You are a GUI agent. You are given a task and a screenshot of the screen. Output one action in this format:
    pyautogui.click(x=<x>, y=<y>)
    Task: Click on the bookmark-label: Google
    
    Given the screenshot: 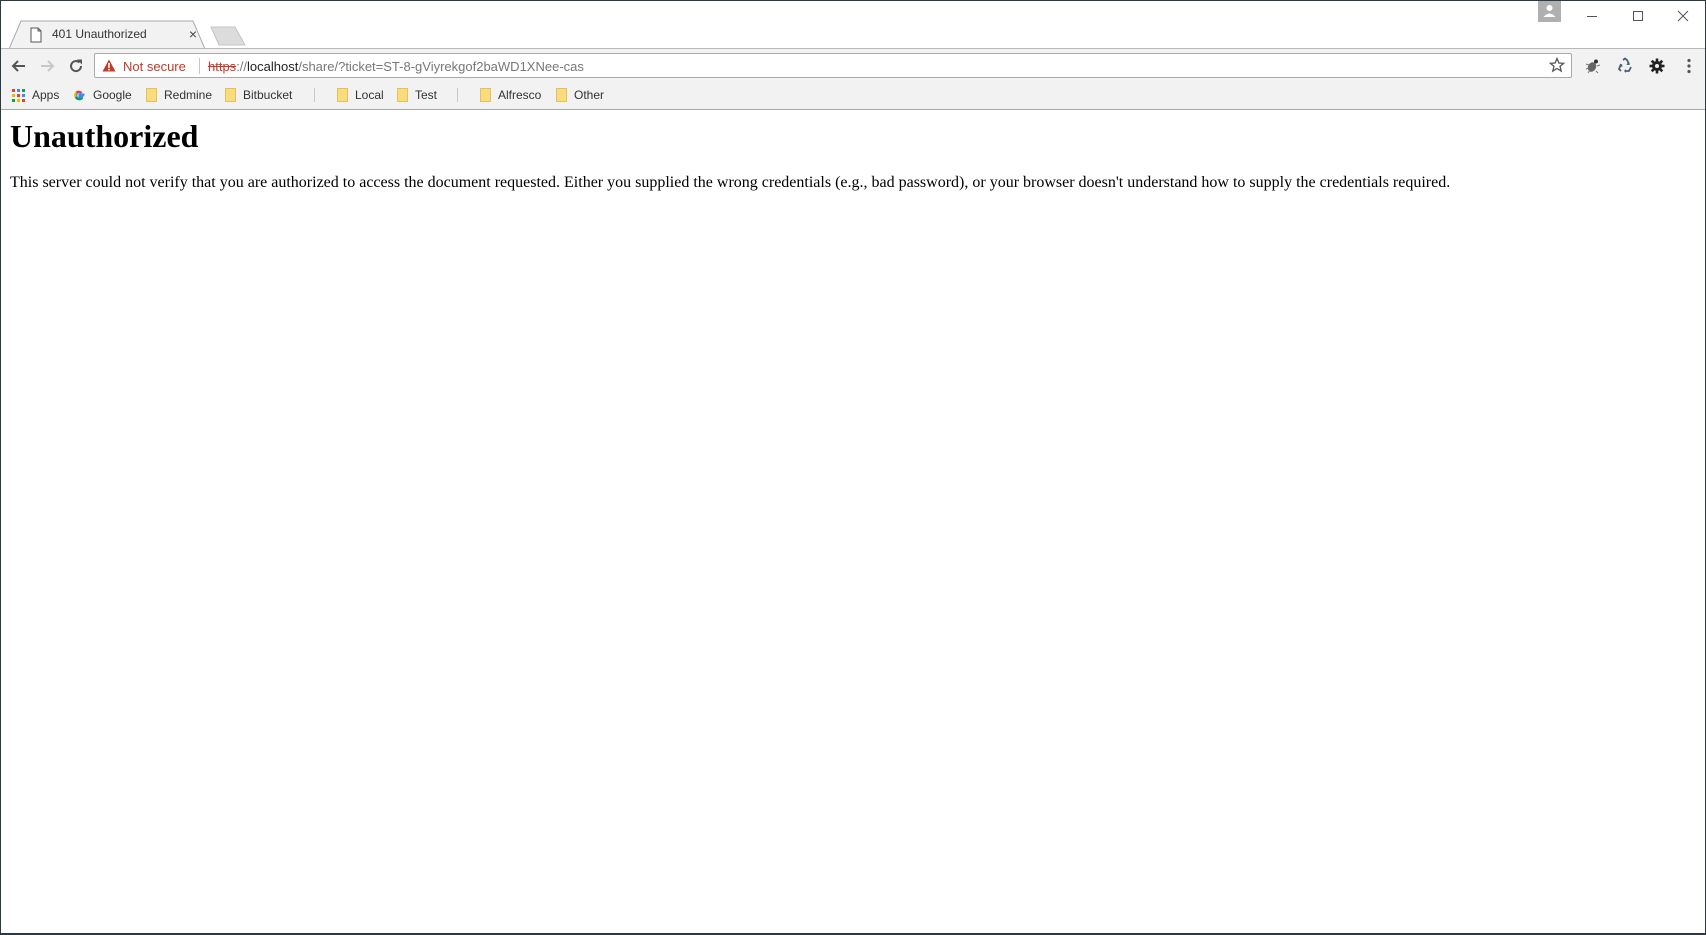 What is the action you would take?
    pyautogui.click(x=112, y=95)
    